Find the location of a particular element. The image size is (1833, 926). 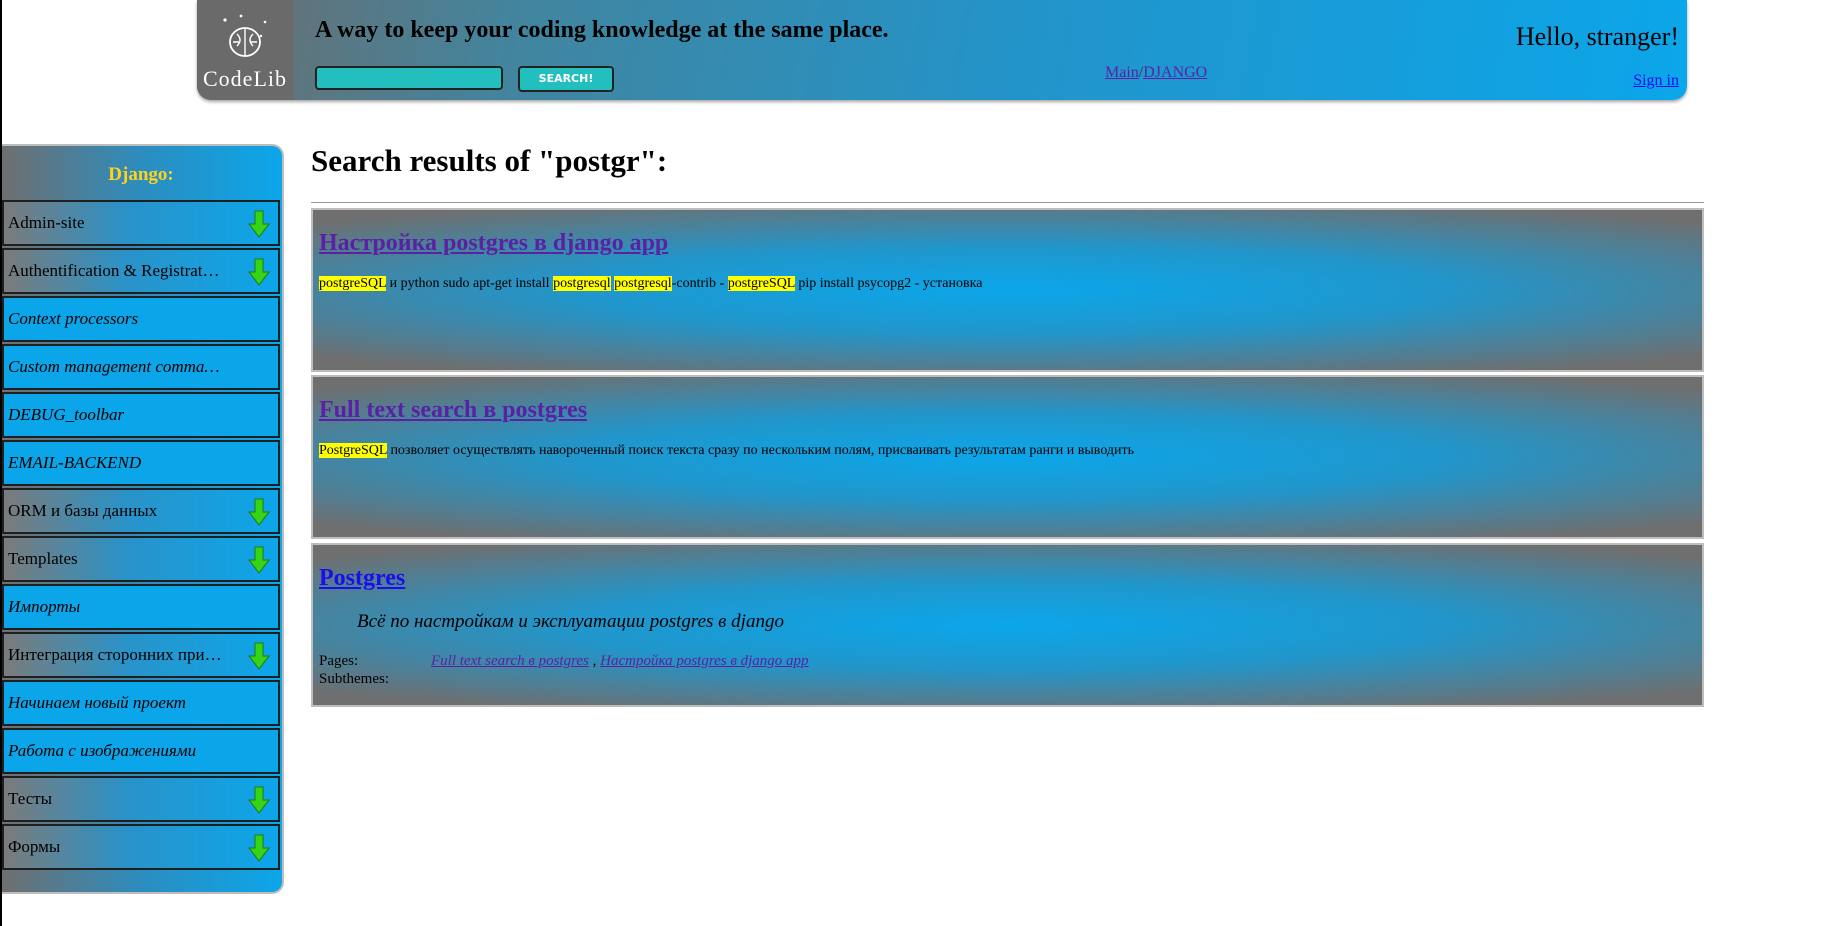

logo: CodeLib is located at coordinates (245, 50).